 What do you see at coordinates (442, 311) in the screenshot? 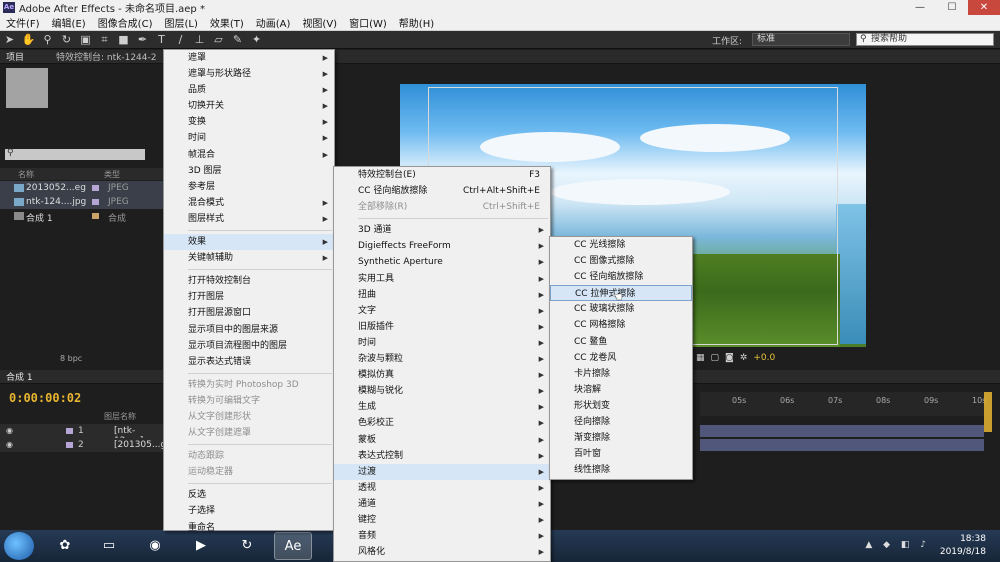
I see `menu-item: 文字 ▶` at bounding box center [442, 311].